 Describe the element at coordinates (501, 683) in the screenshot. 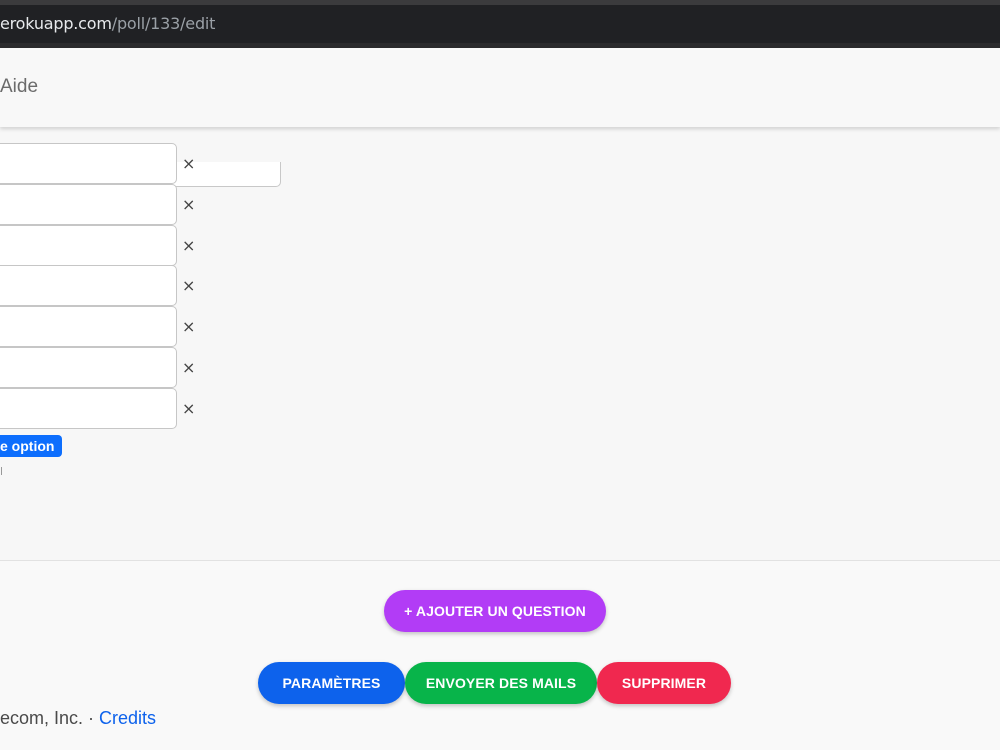

I see `send-mails-button: ENVOYER DES MAILS` at that location.